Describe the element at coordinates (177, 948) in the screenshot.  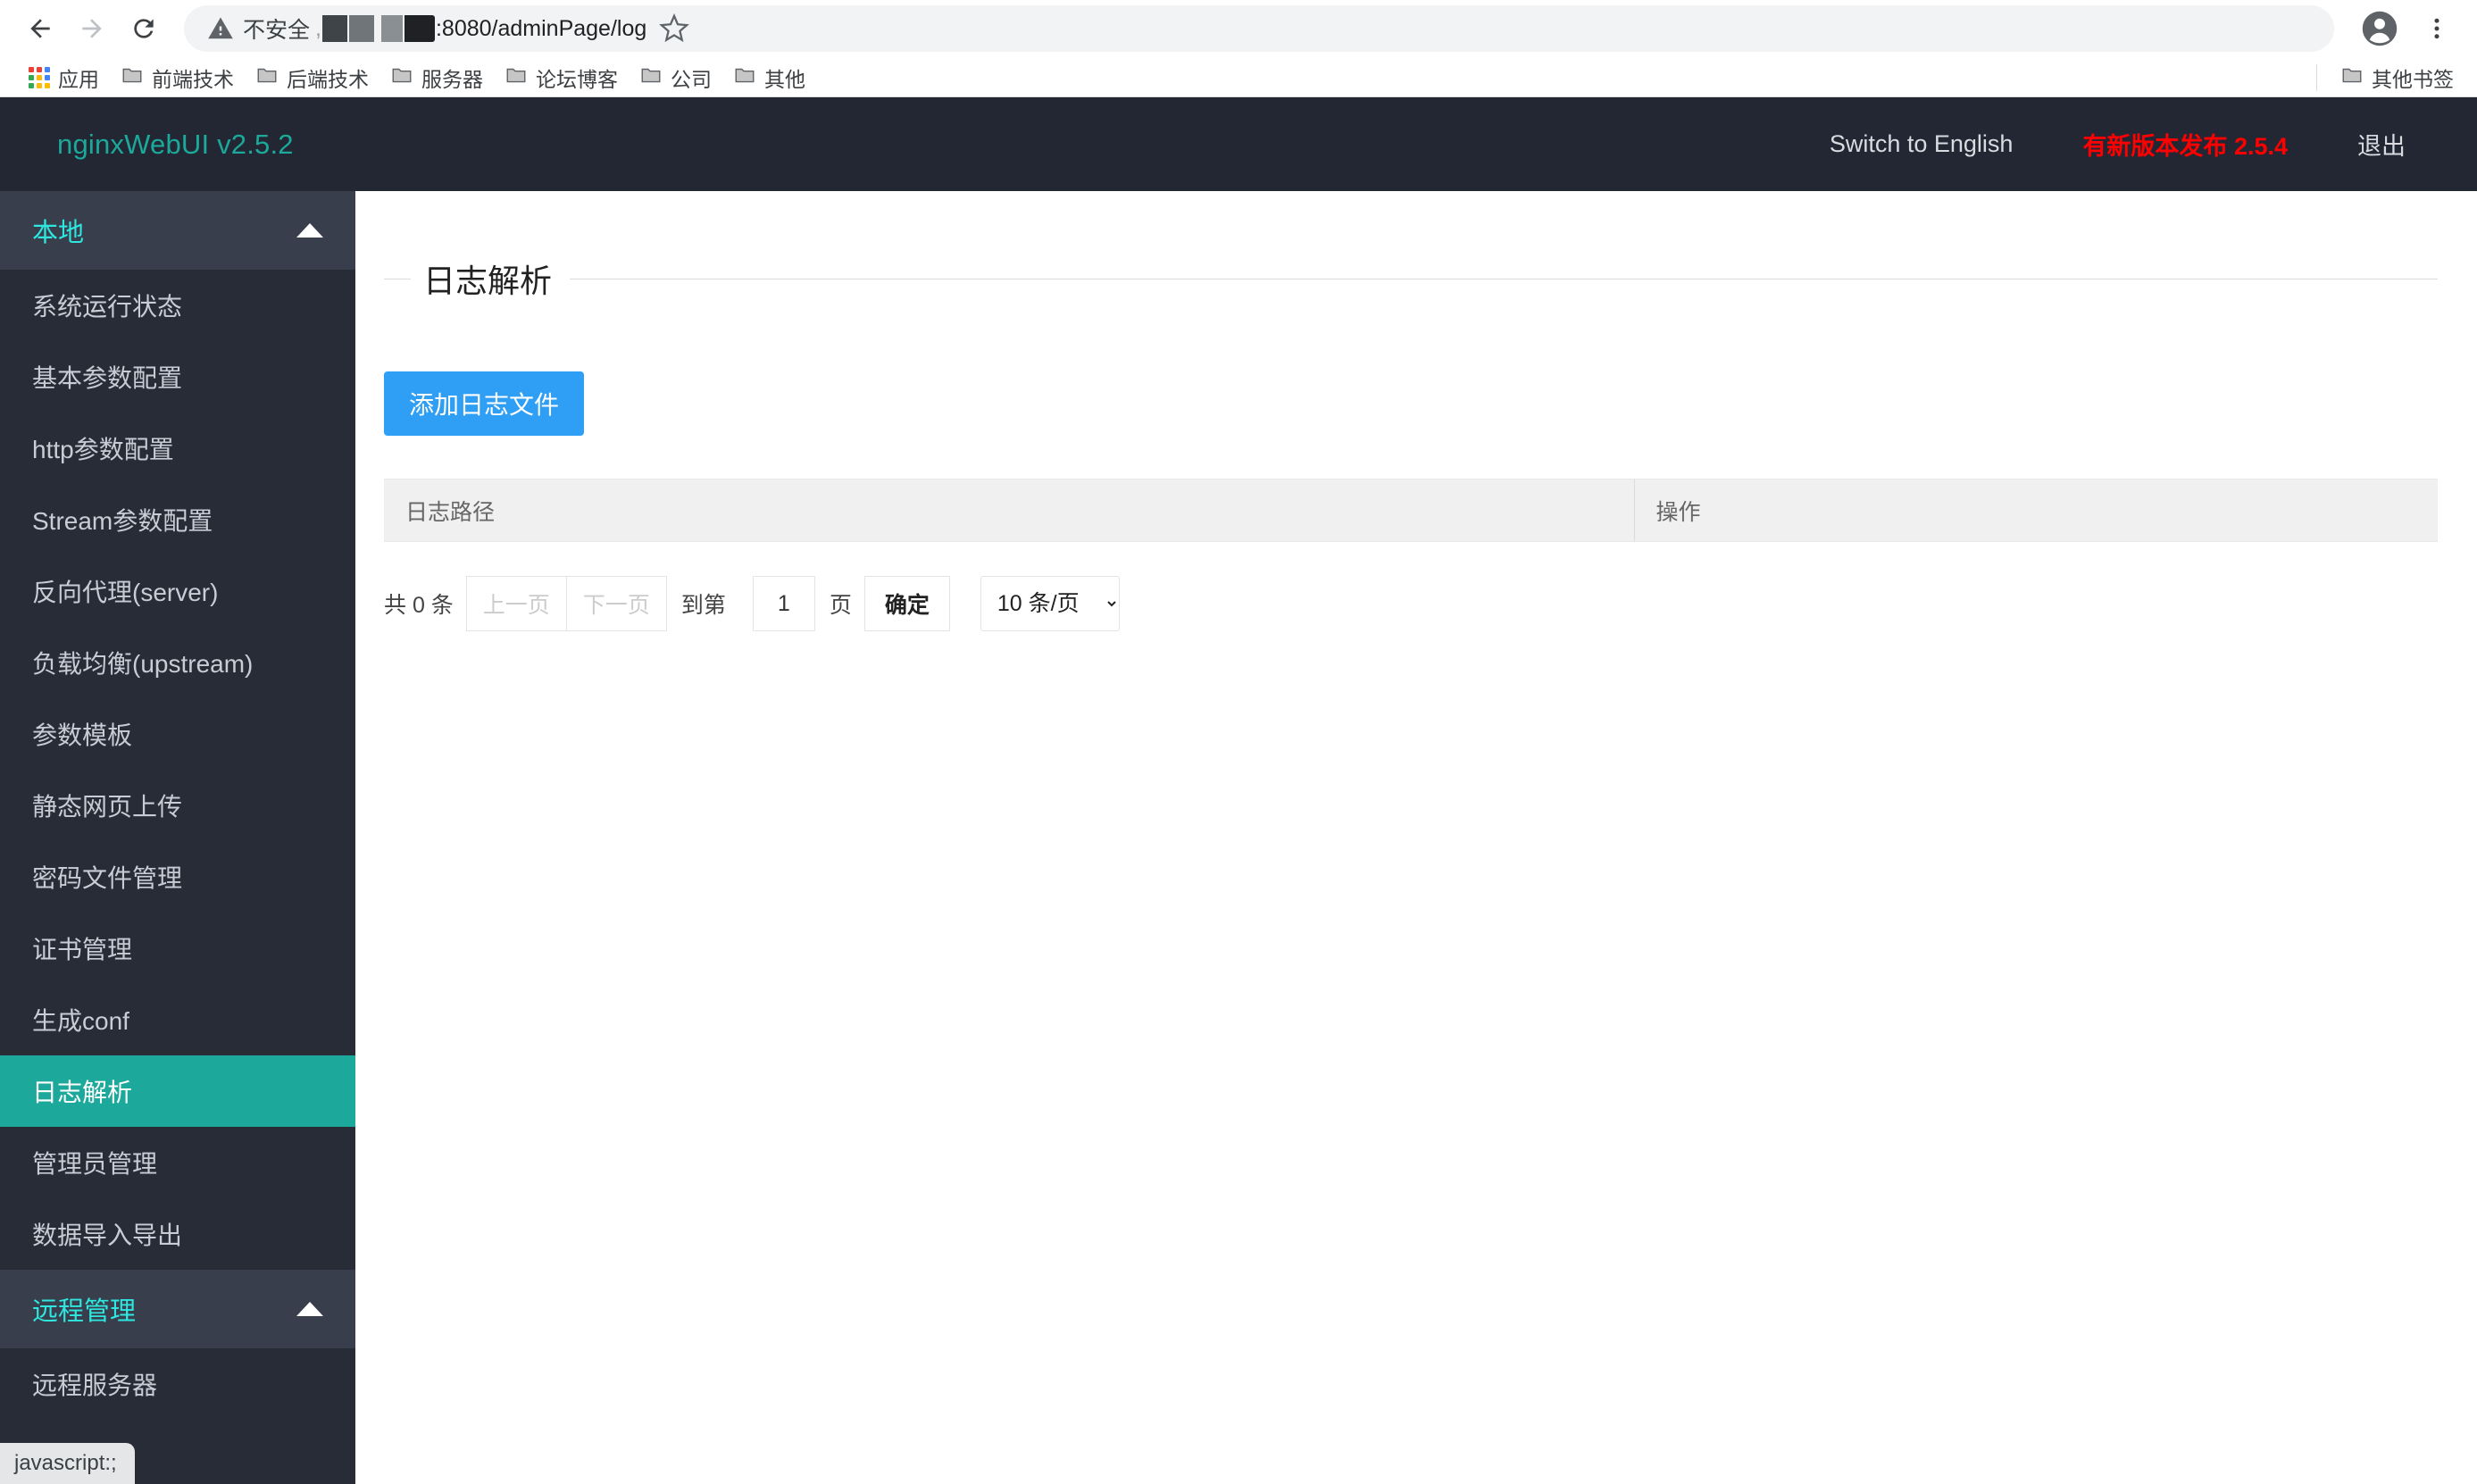
I see `sidebar-item-cert-manage: 证书管理` at that location.